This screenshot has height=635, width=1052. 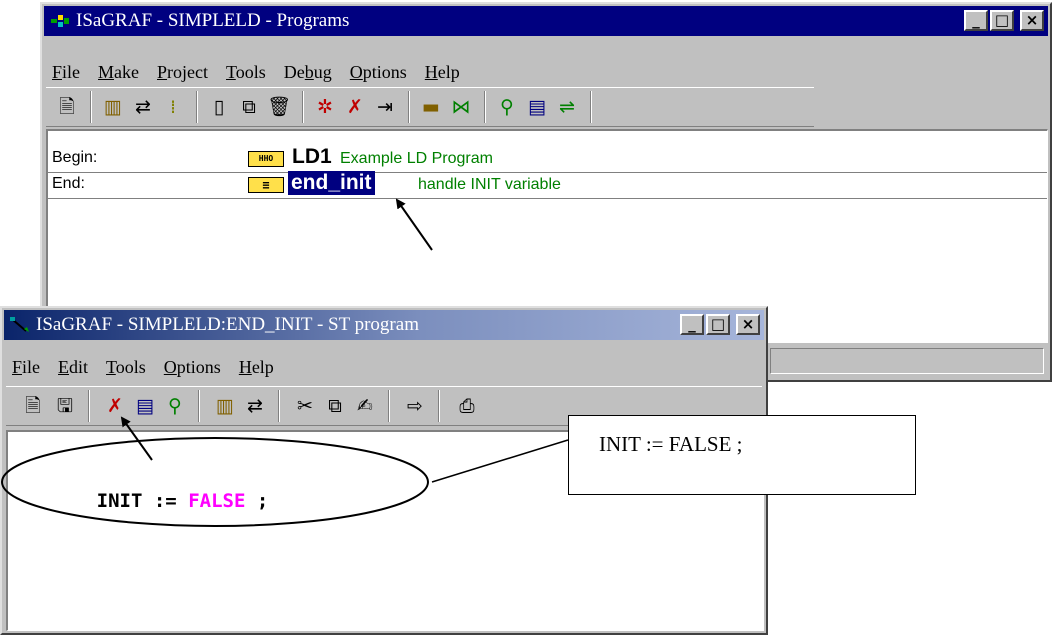 I want to click on programs-title: ISaGRAF - SIMPLELD - Programs, so click(x=213, y=20).